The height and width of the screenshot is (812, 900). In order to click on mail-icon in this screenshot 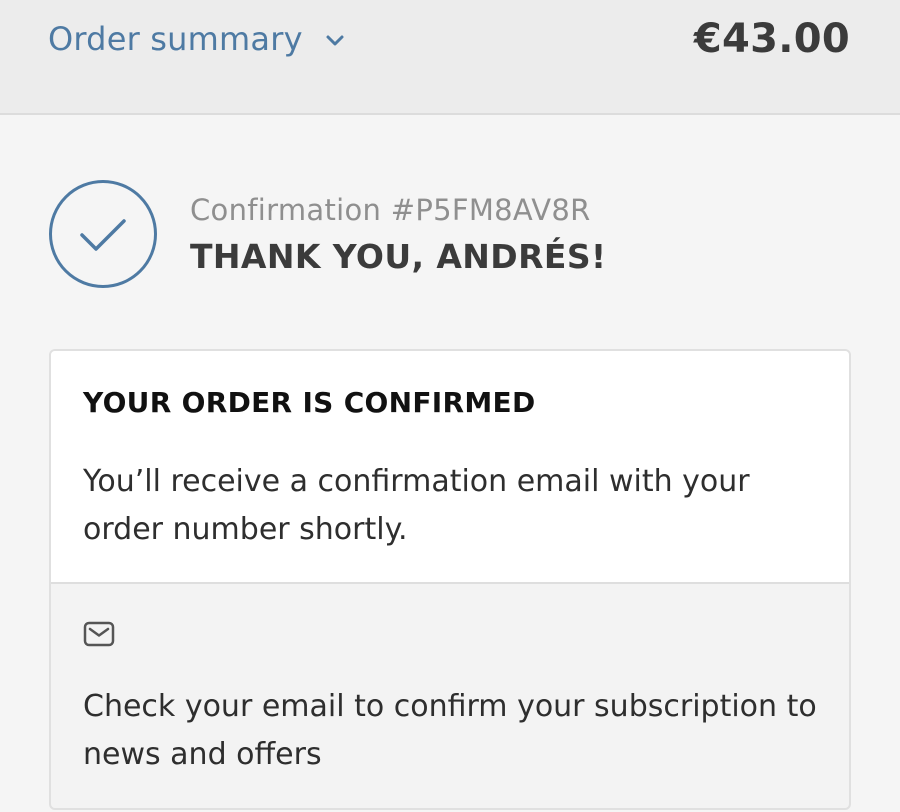, I will do `click(99, 634)`.